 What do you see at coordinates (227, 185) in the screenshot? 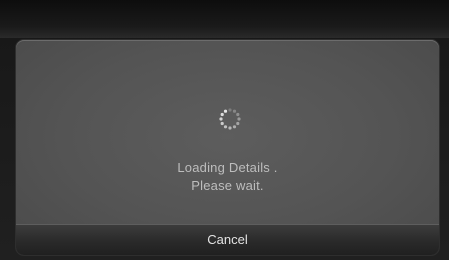
I see `wait-message: Please wait.` at bounding box center [227, 185].